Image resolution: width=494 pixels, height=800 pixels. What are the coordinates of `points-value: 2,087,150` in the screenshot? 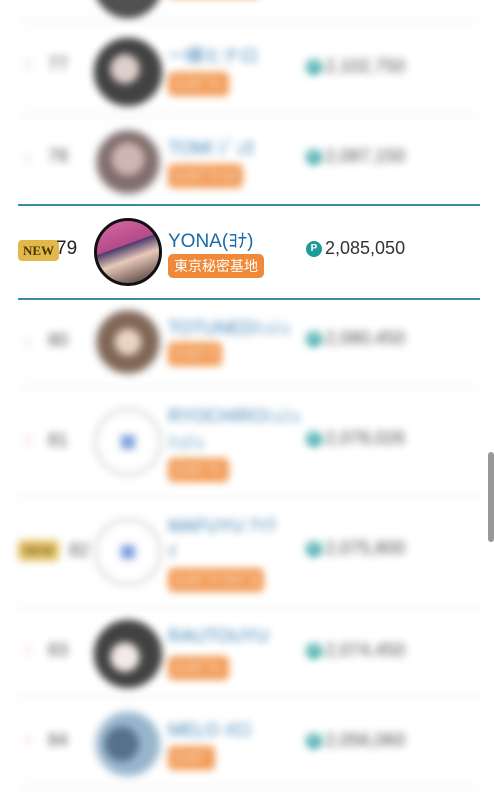 It's located at (365, 156).